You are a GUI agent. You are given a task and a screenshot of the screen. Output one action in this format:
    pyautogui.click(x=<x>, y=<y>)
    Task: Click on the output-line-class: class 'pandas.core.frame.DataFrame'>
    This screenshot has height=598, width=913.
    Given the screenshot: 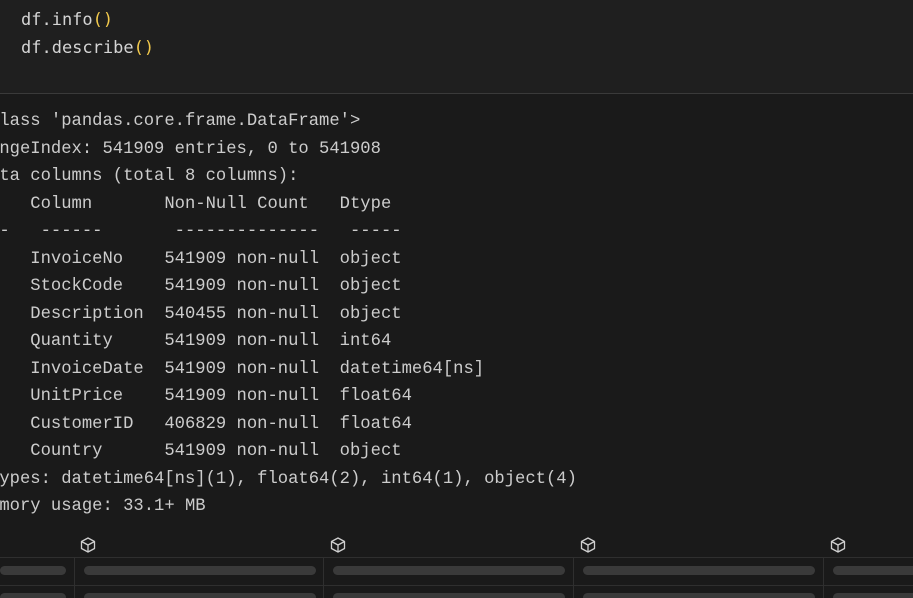 What is the action you would take?
    pyautogui.click(x=180, y=121)
    